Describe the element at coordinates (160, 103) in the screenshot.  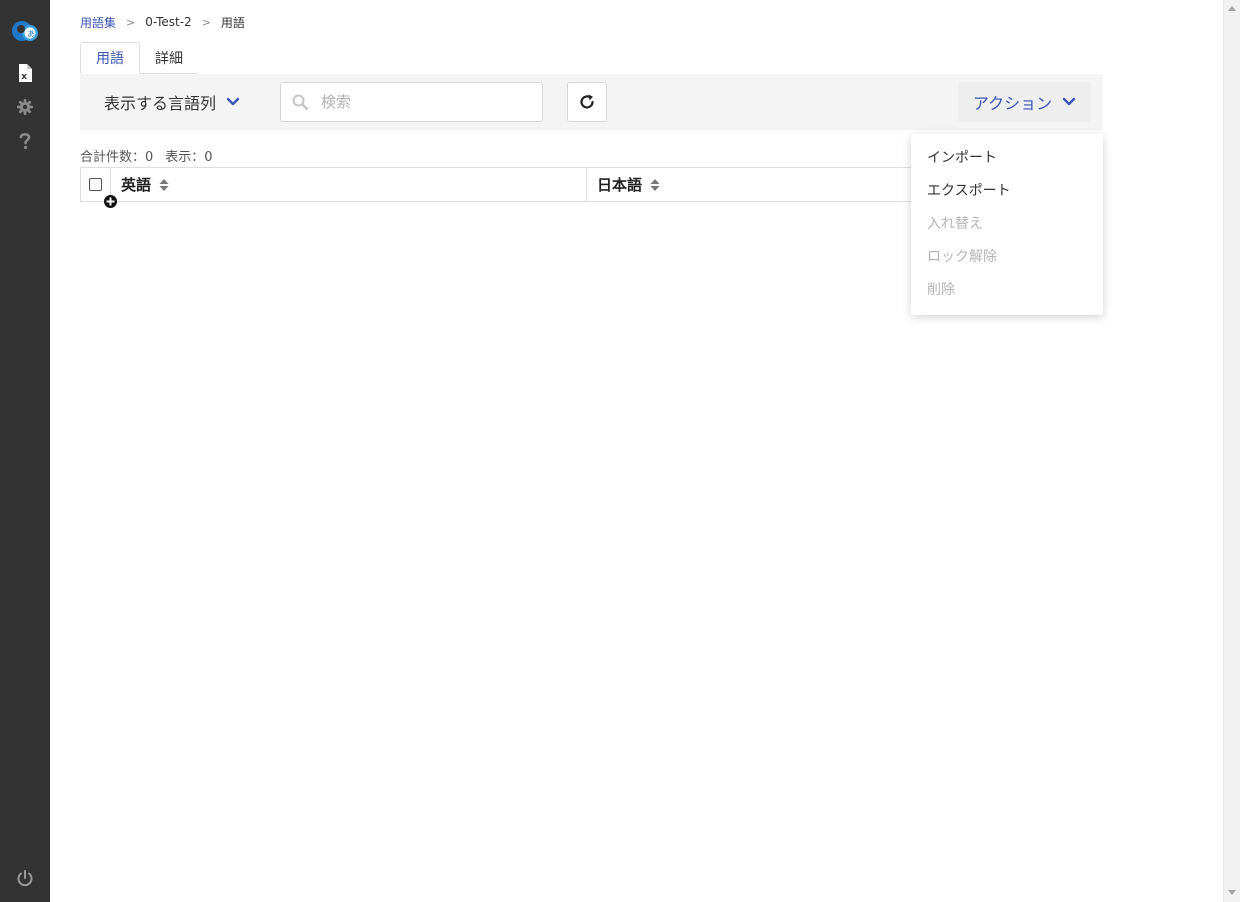
I see `language-columns-label: 表示する言語列` at that location.